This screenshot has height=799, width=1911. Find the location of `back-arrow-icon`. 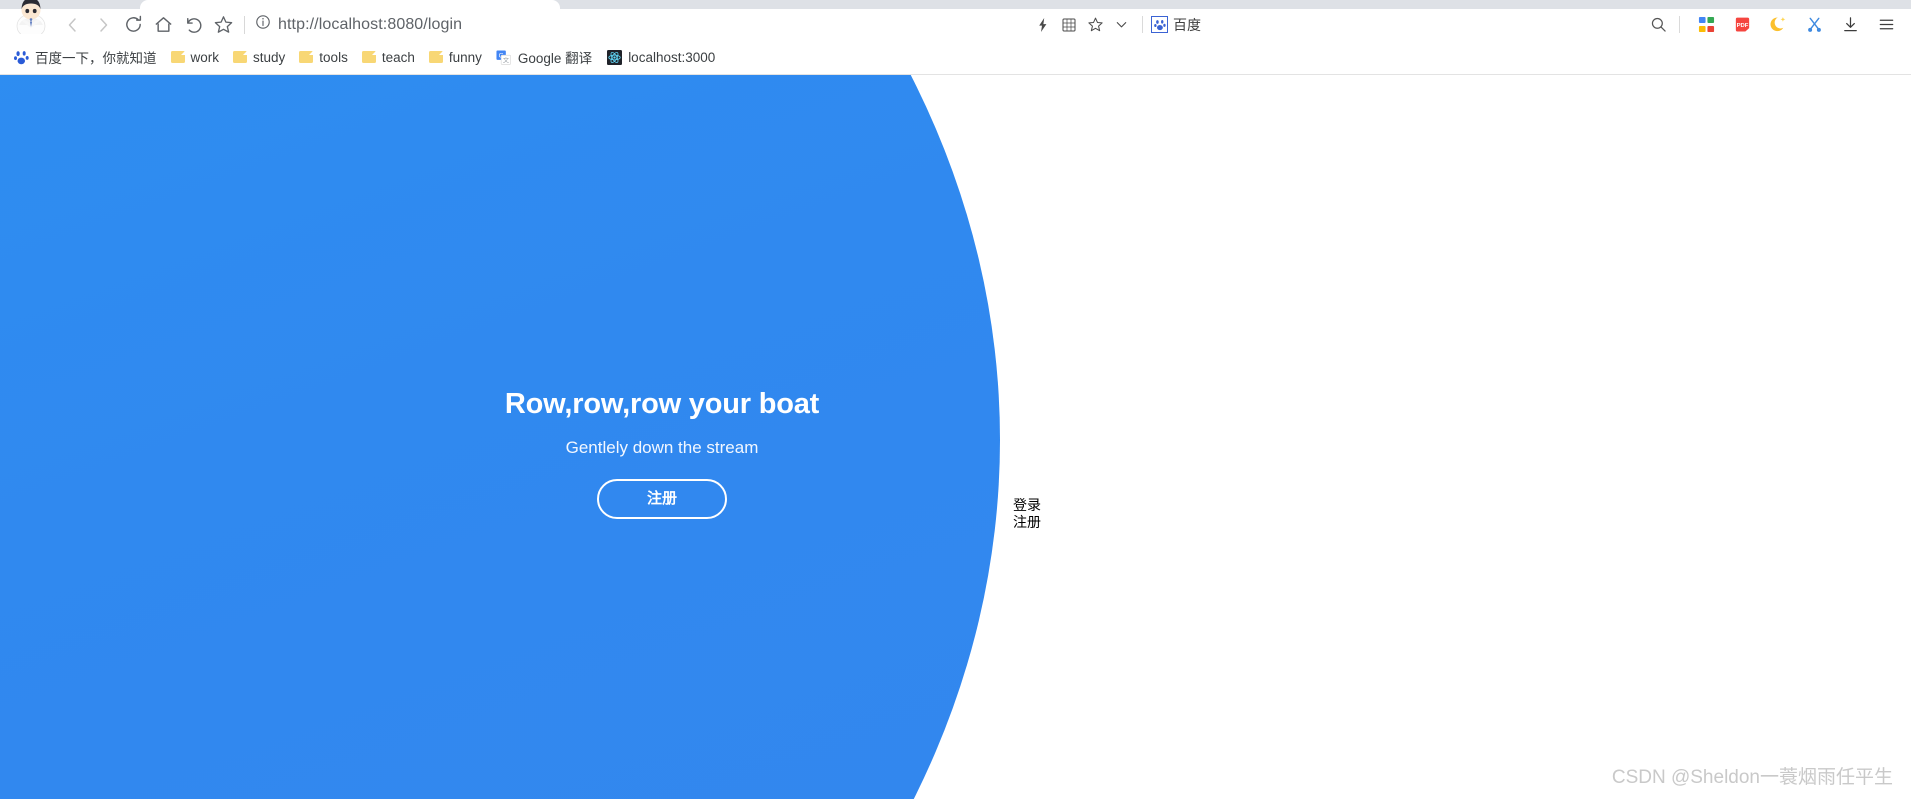

back-arrow-icon is located at coordinates (73, 25).